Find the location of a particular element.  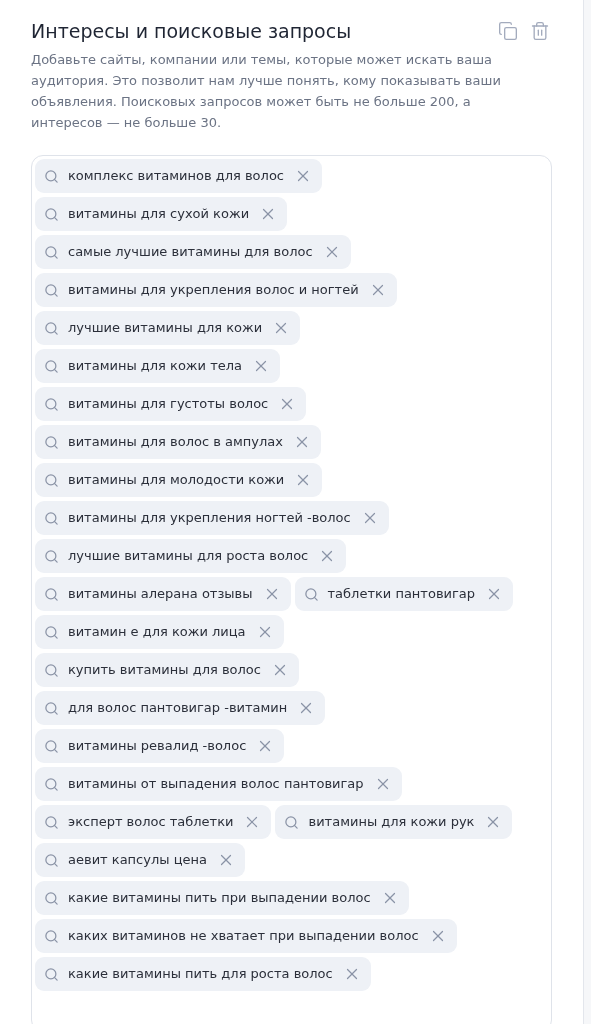

query-chip: аевит капсулы цена is located at coordinates (140, 860).